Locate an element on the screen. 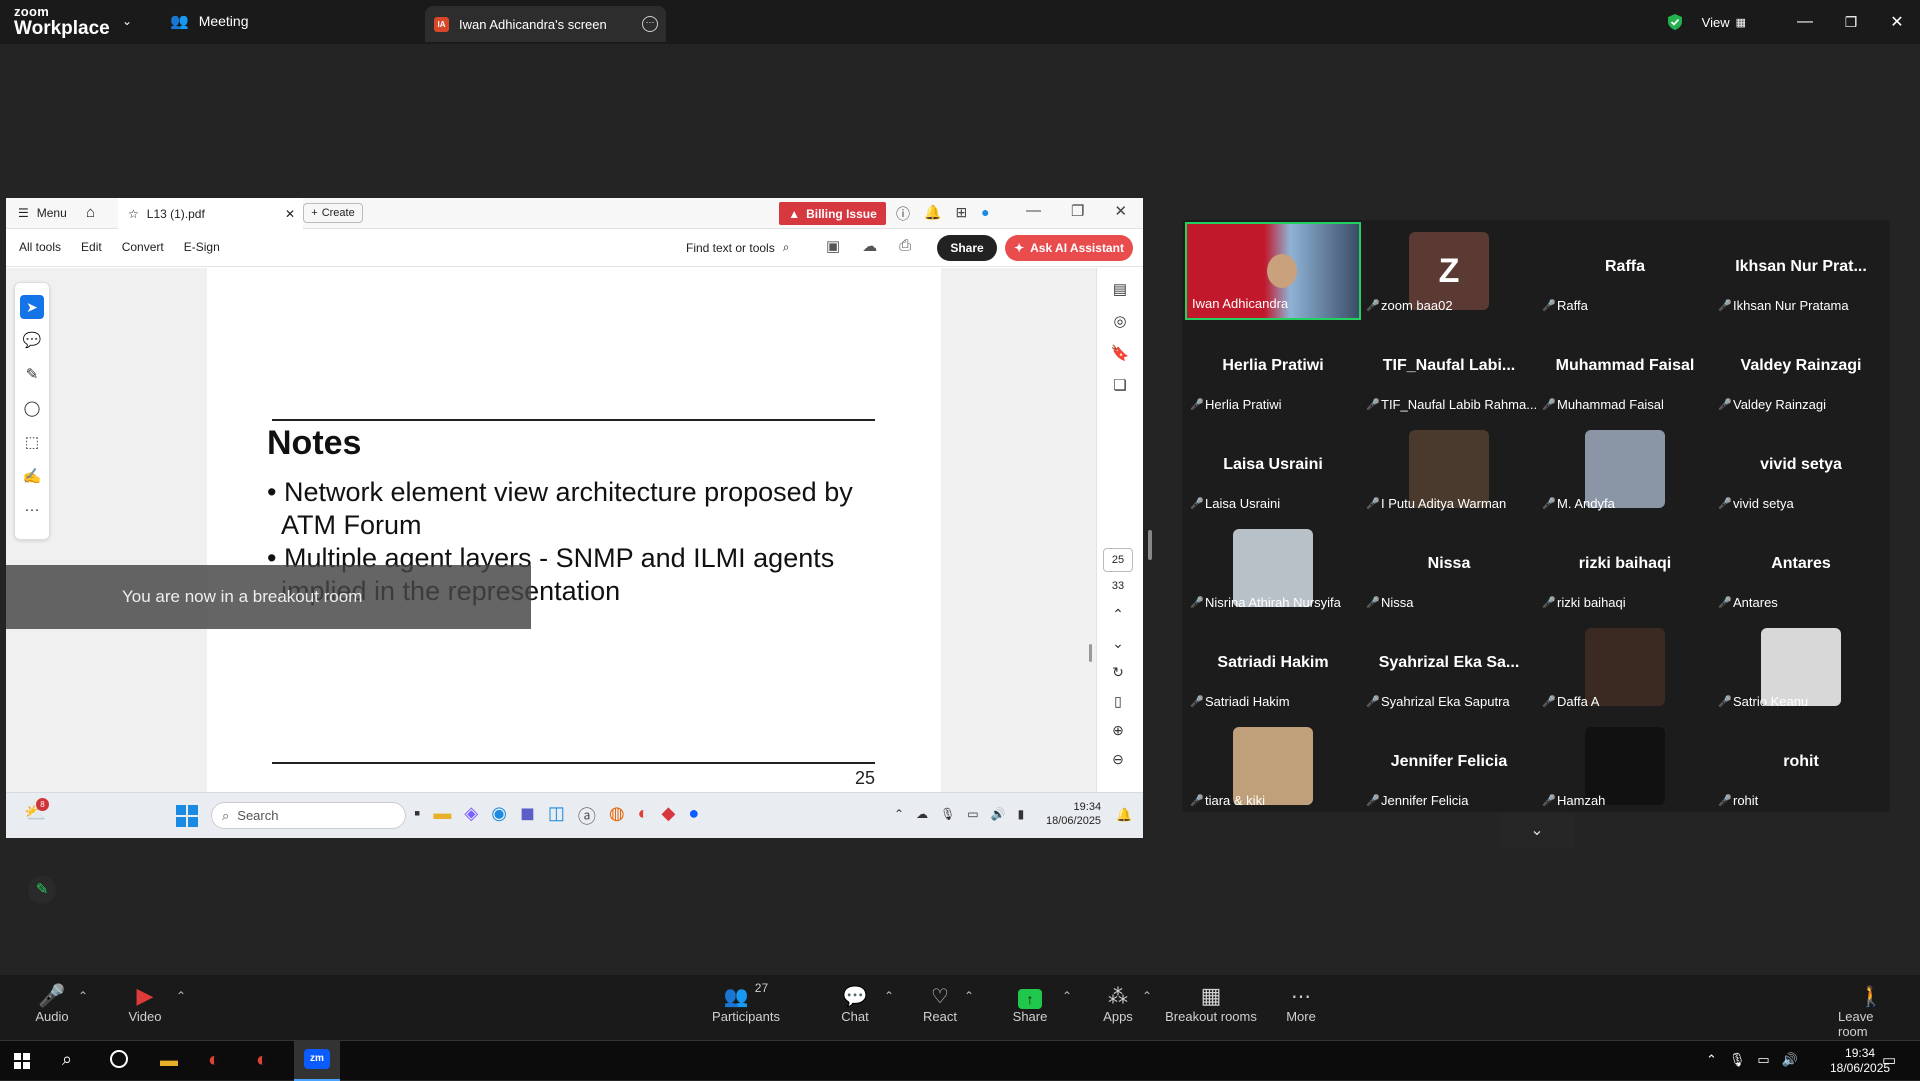 This screenshot has height=1081, width=1920. shield-check-icon is located at coordinates (1675, 22).